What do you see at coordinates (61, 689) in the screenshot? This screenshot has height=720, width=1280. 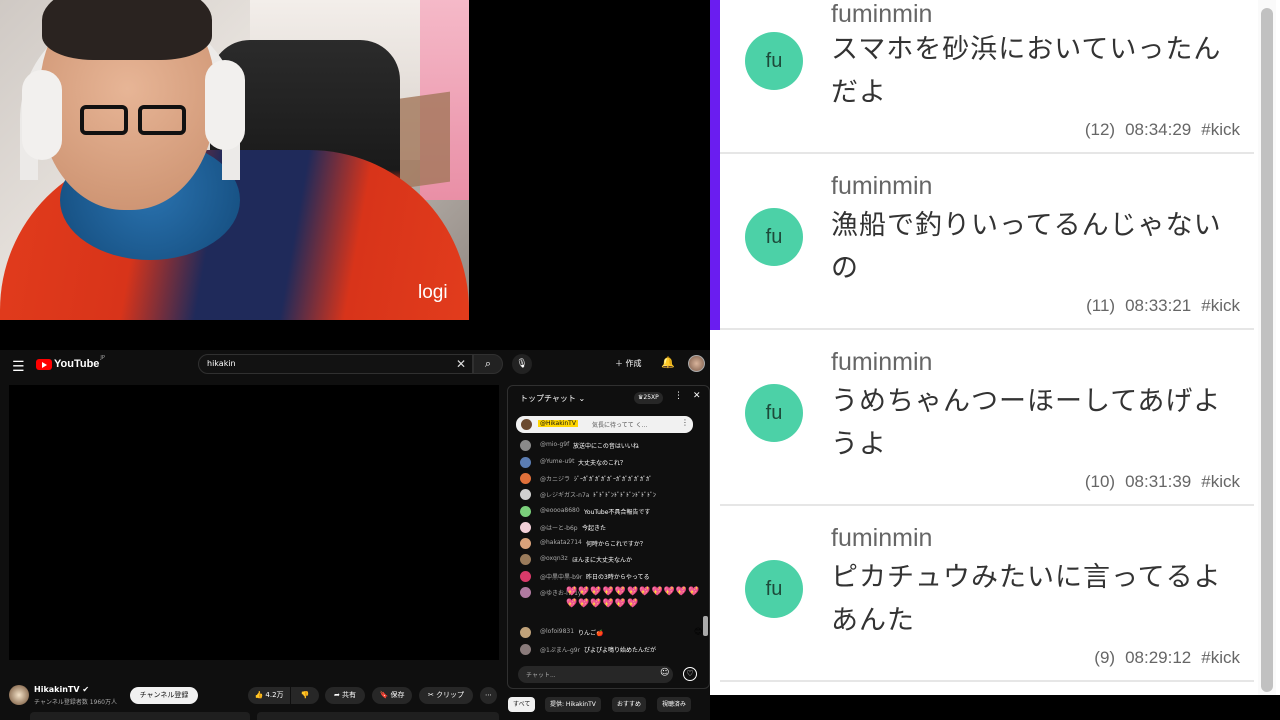 I see `channel-name: HikakinTV ✔` at bounding box center [61, 689].